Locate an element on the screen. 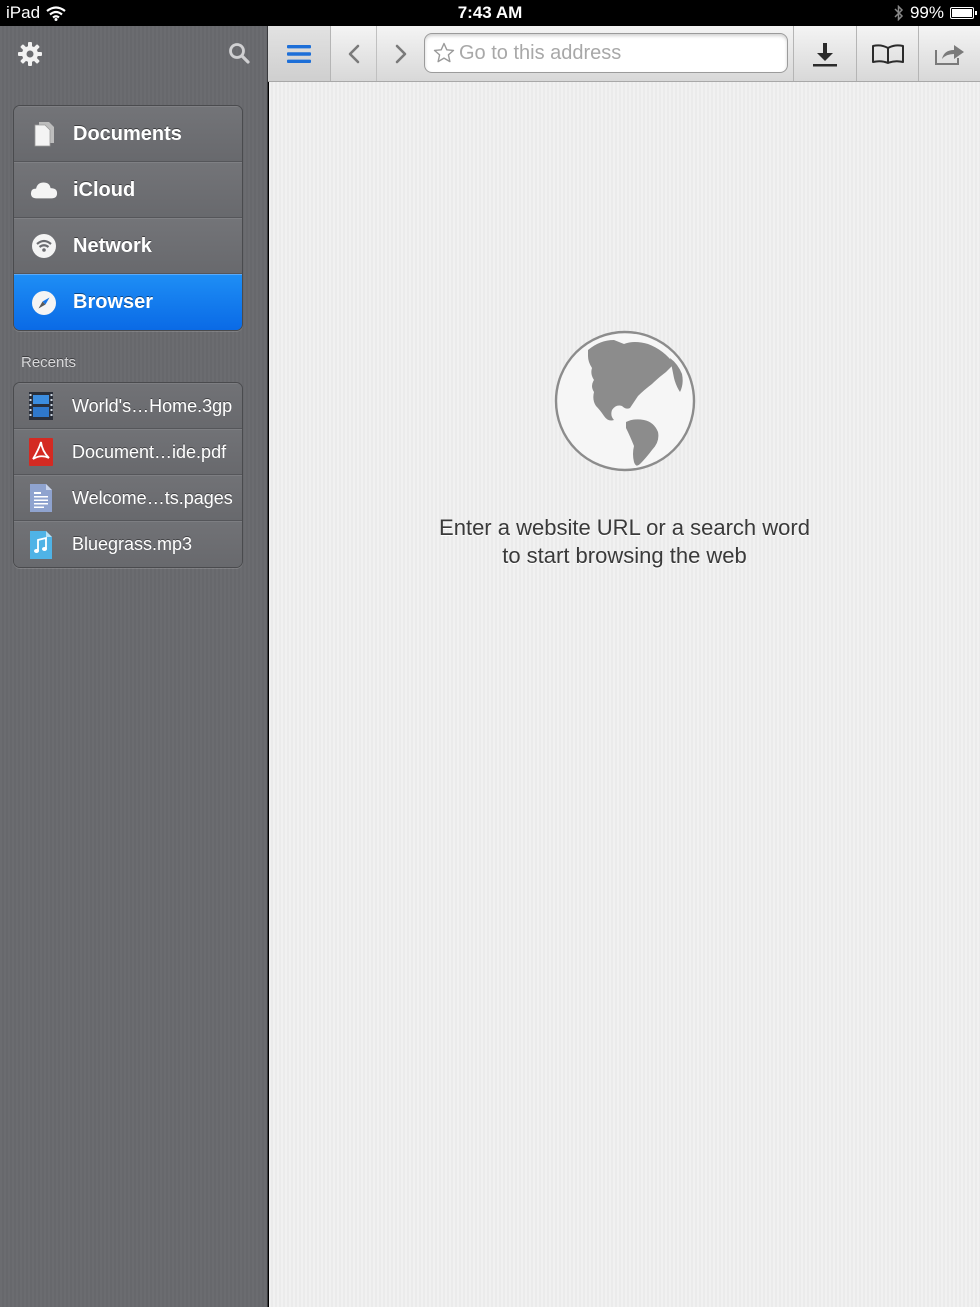  nav-item-documents: Documents is located at coordinates (128, 134).